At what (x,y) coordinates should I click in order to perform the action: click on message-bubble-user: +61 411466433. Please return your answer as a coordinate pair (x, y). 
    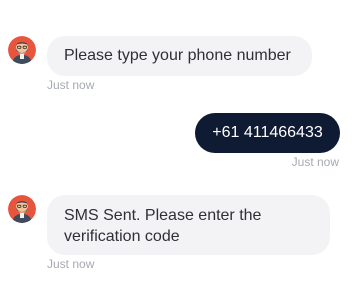
    Looking at the image, I should click on (267, 133).